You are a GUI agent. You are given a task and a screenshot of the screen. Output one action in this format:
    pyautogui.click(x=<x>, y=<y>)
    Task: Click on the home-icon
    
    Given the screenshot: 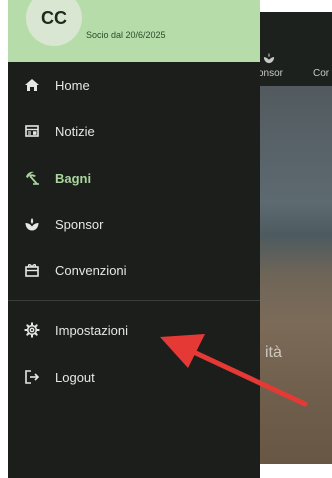 What is the action you would take?
    pyautogui.click(x=32, y=85)
    